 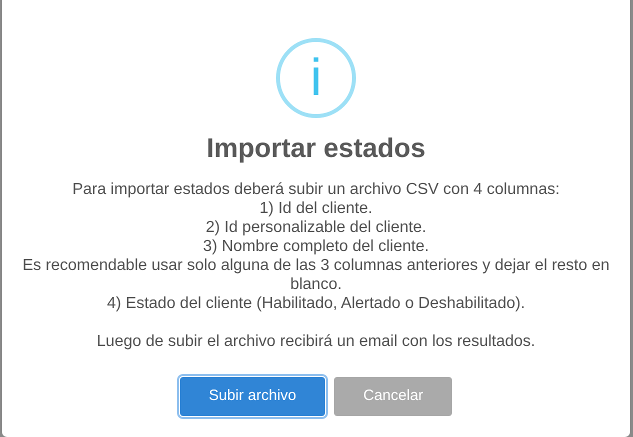 I want to click on note-text: Luego de subir el archivo recibirá un email con los resultados., so click(x=316, y=341).